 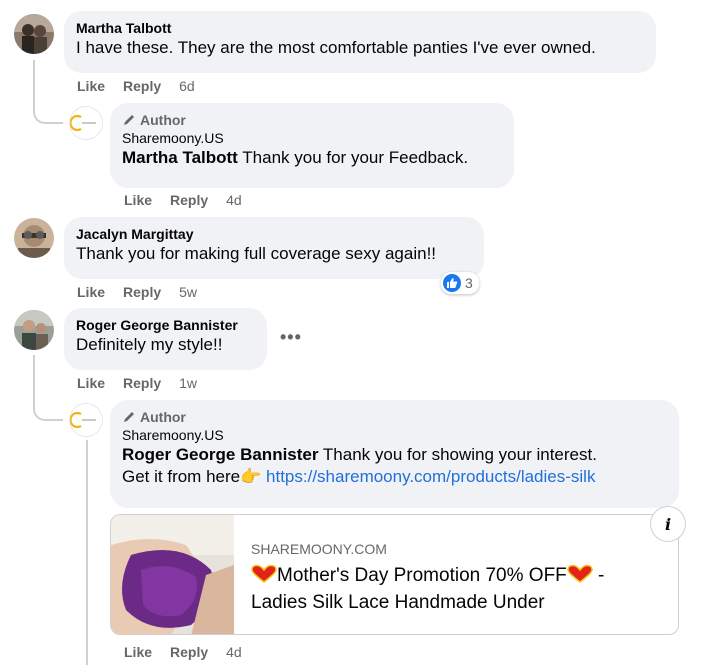 I want to click on comment-timestamp: 1w, so click(x=188, y=383).